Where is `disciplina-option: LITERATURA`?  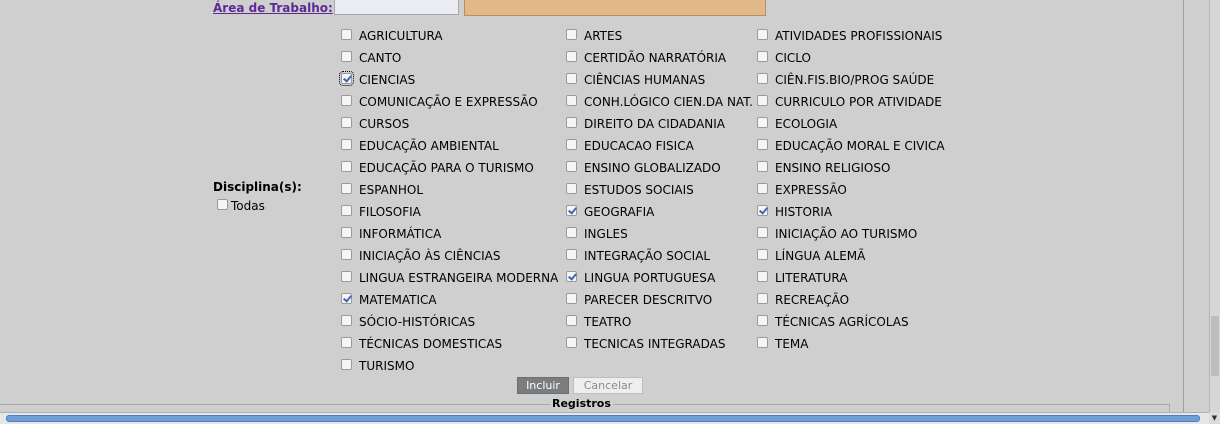
disciplina-option: LITERATURA is located at coordinates (851, 276).